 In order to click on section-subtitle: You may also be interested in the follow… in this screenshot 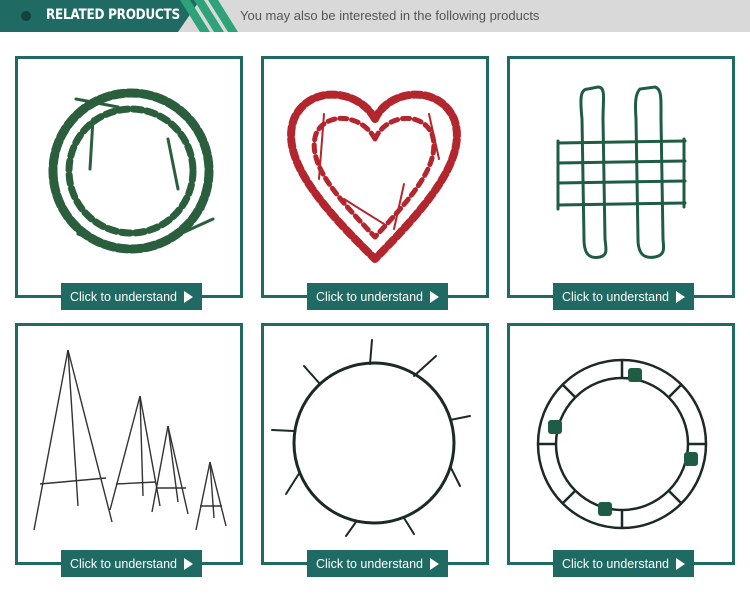, I will do `click(390, 15)`.